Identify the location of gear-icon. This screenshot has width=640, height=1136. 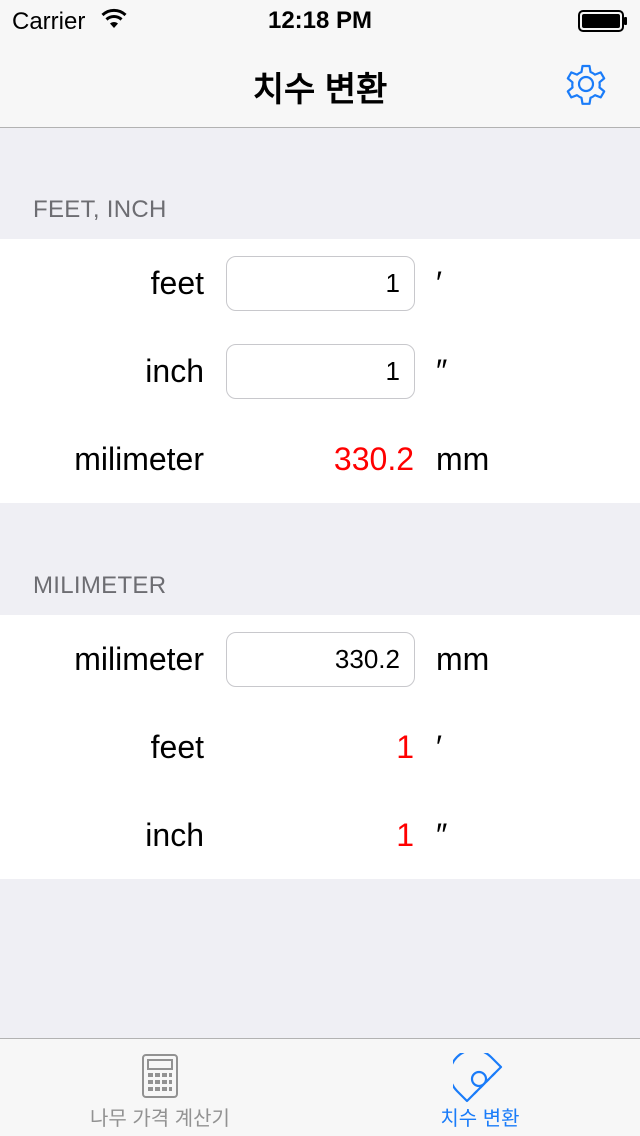
(586, 84).